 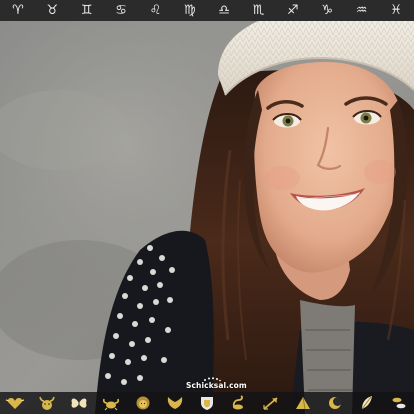 I want to click on pyramid-icon, so click(x=303, y=403).